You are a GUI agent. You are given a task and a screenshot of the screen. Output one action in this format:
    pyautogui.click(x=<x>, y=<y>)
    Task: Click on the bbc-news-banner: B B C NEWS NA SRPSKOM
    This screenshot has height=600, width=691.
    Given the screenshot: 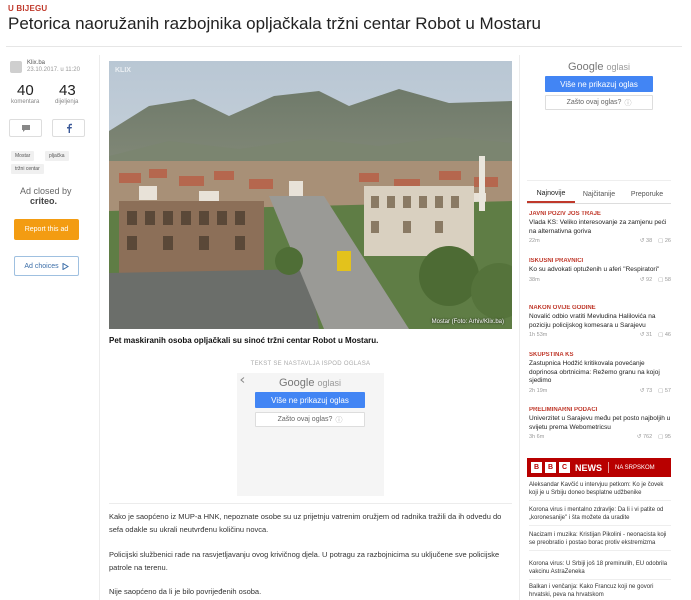 What is the action you would take?
    pyautogui.click(x=599, y=467)
    